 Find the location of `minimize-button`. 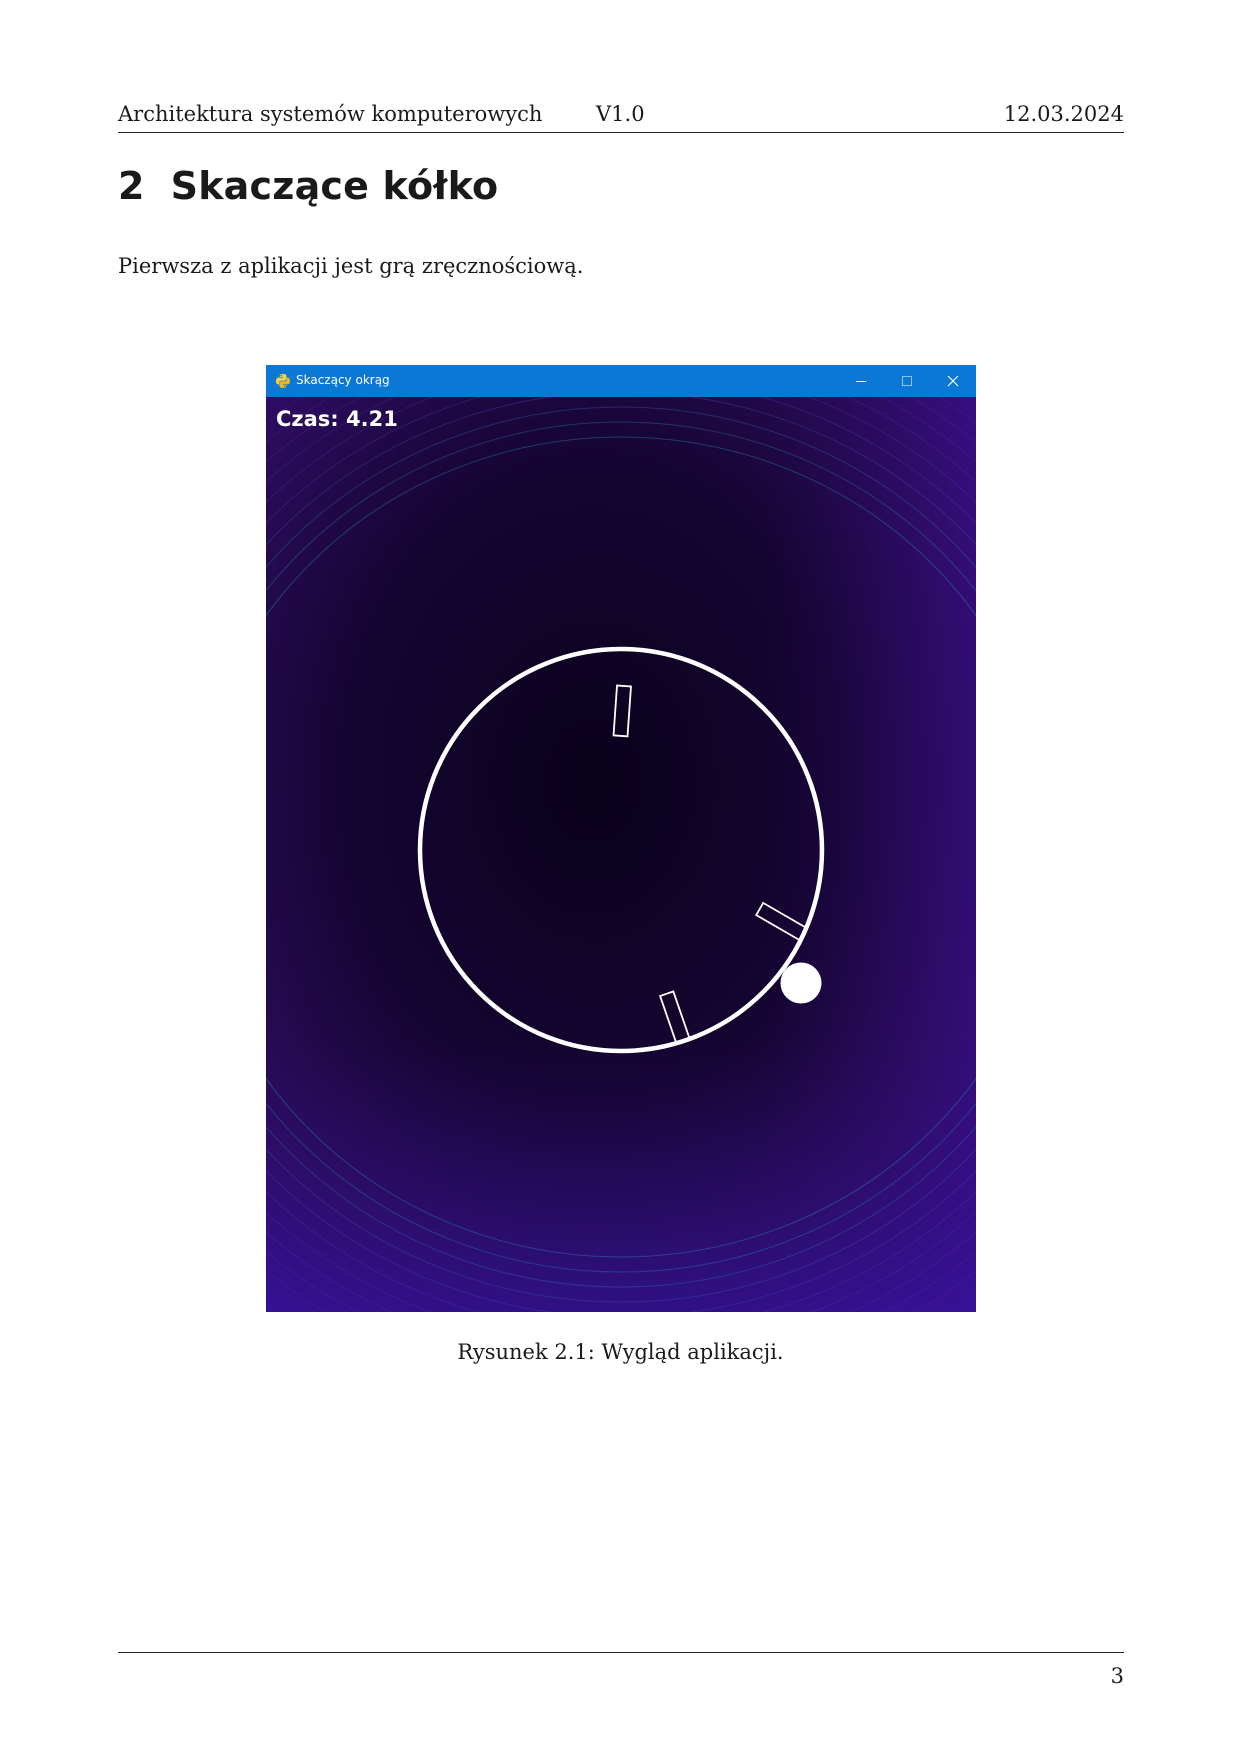

minimize-button is located at coordinates (861, 381).